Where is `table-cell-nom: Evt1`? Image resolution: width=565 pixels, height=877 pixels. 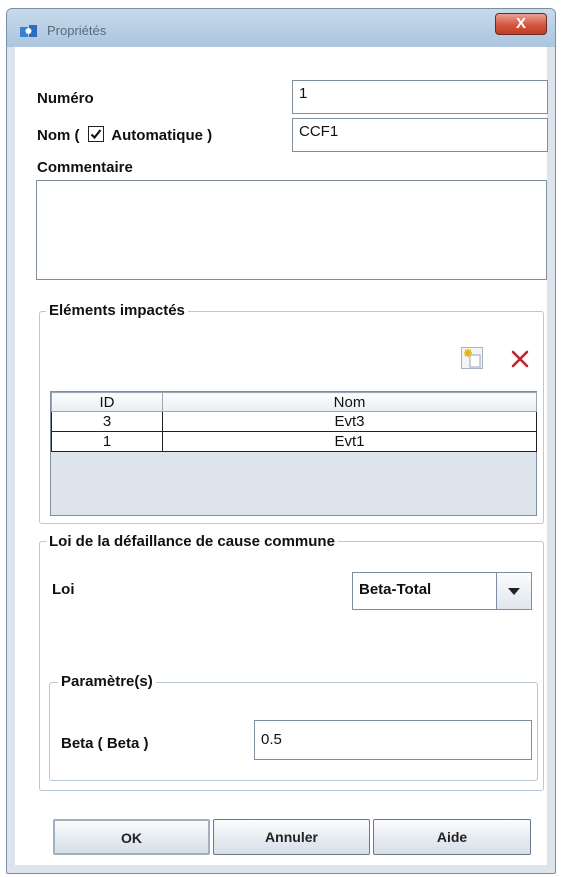 table-cell-nom: Evt1 is located at coordinates (349, 441).